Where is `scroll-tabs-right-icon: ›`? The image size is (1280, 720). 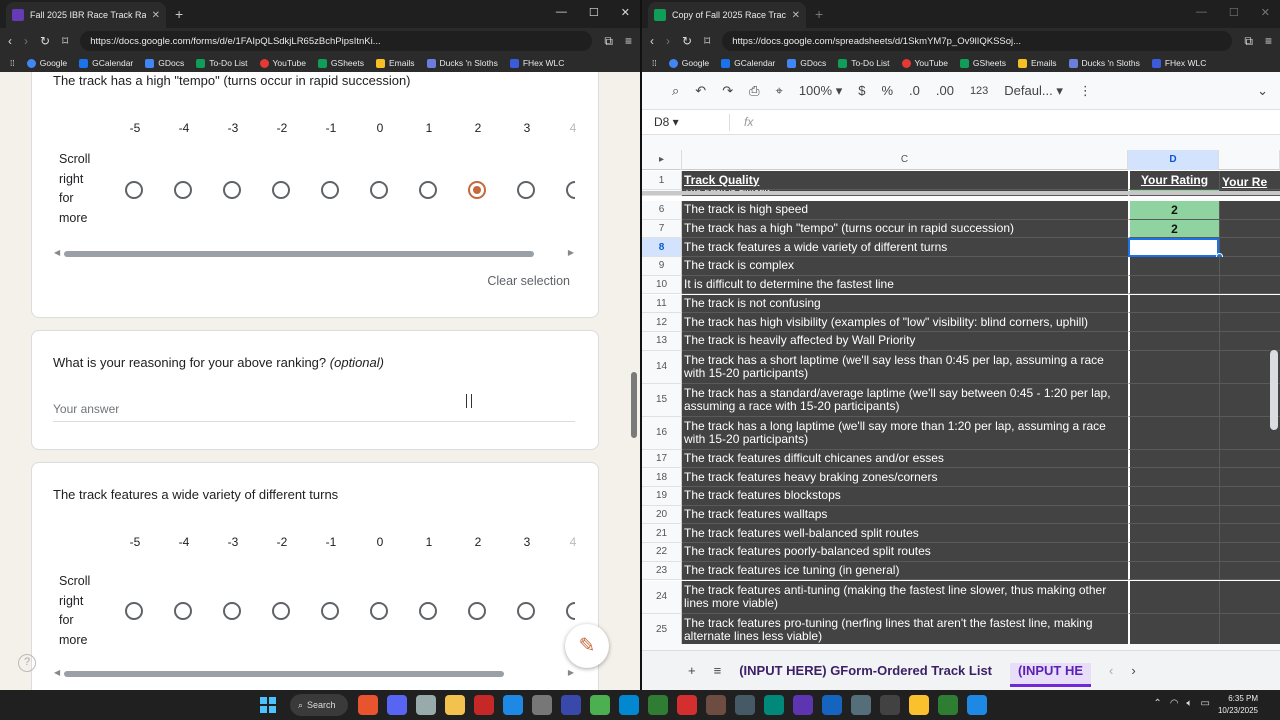 scroll-tabs-right-icon: › is located at coordinates (1133, 670).